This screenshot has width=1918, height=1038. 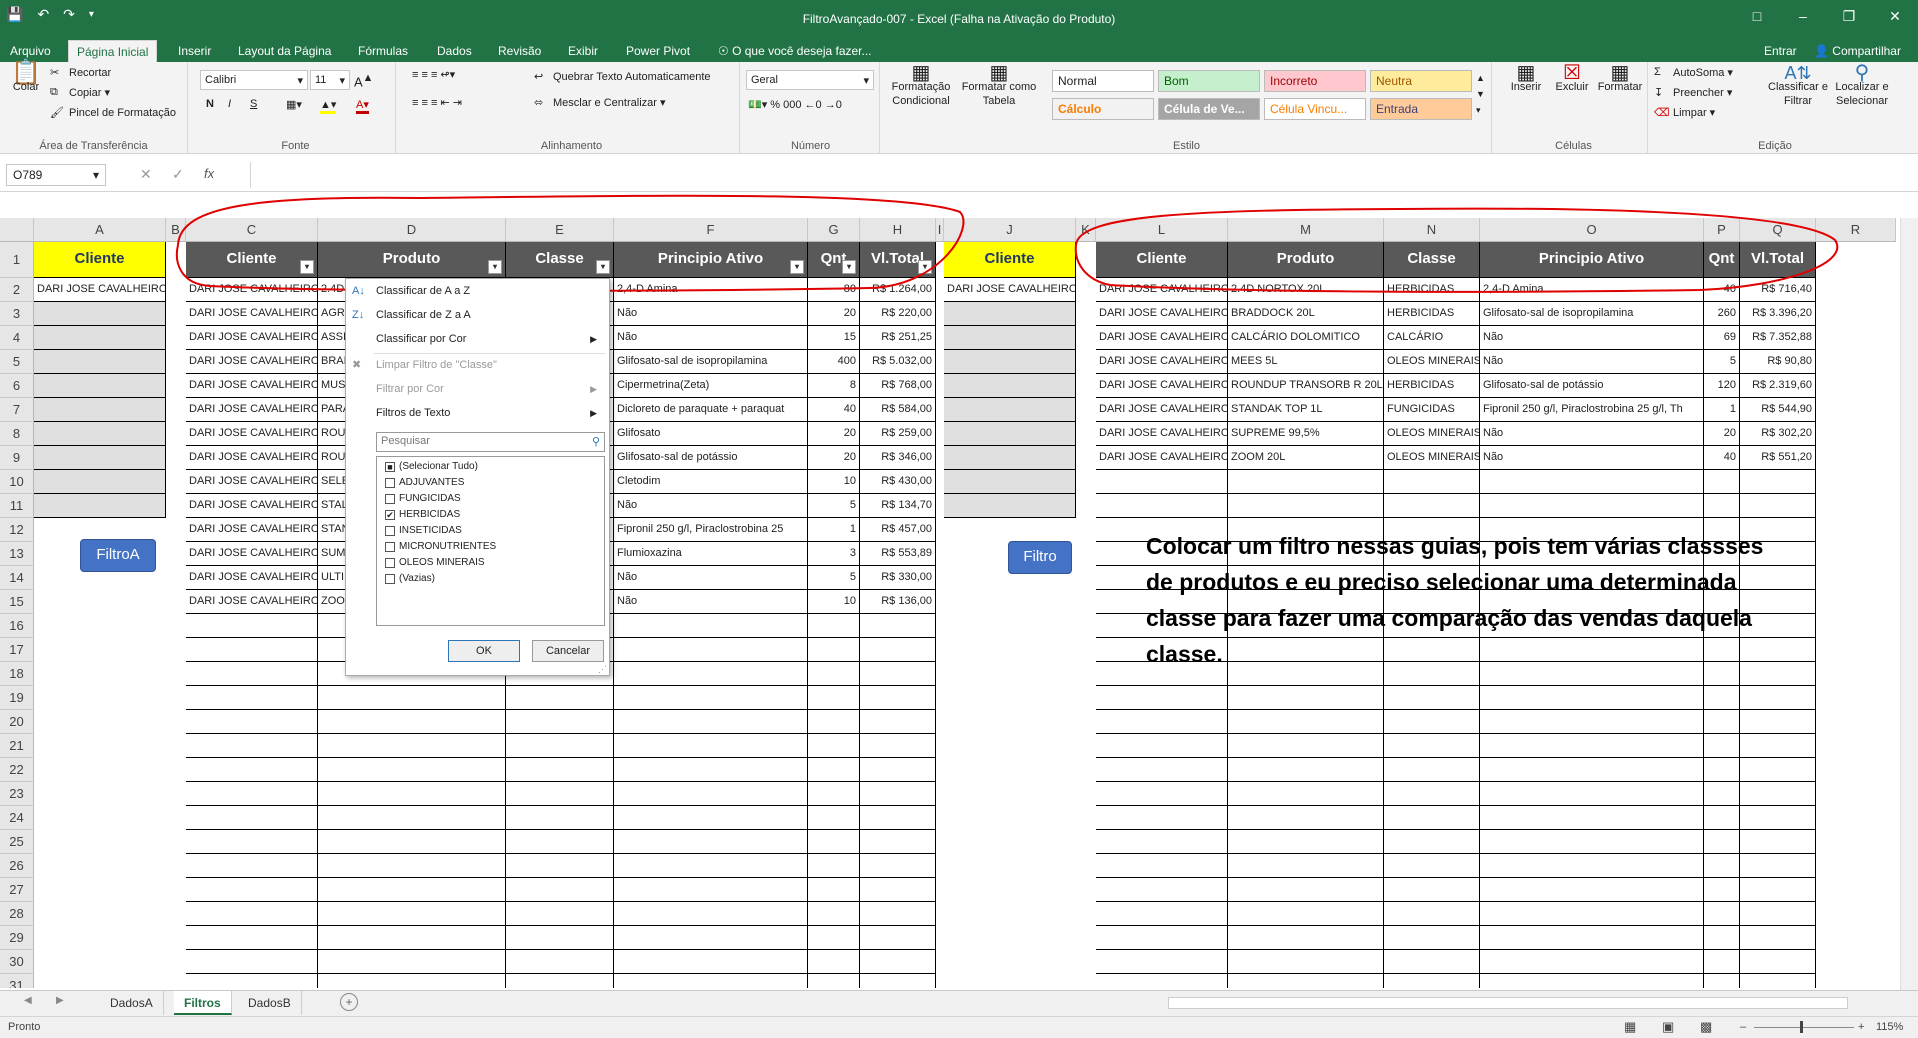 I want to click on normal-view-icon: ▦, so click(x=1630, y=1027).